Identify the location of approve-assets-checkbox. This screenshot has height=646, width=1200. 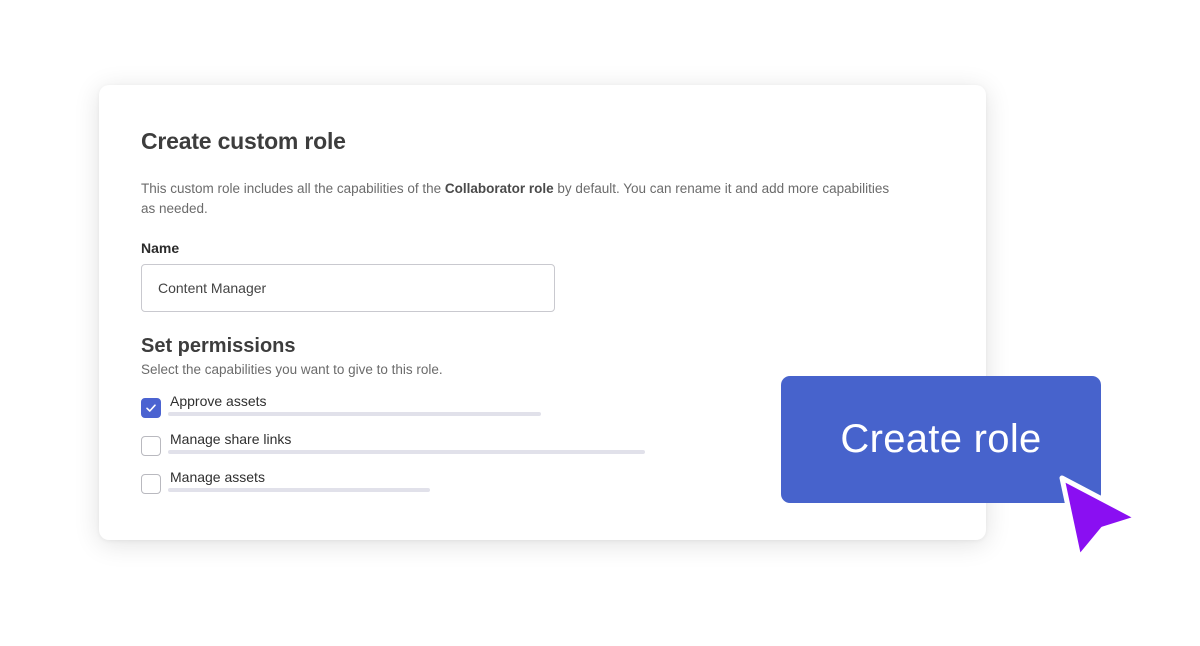
(151, 408).